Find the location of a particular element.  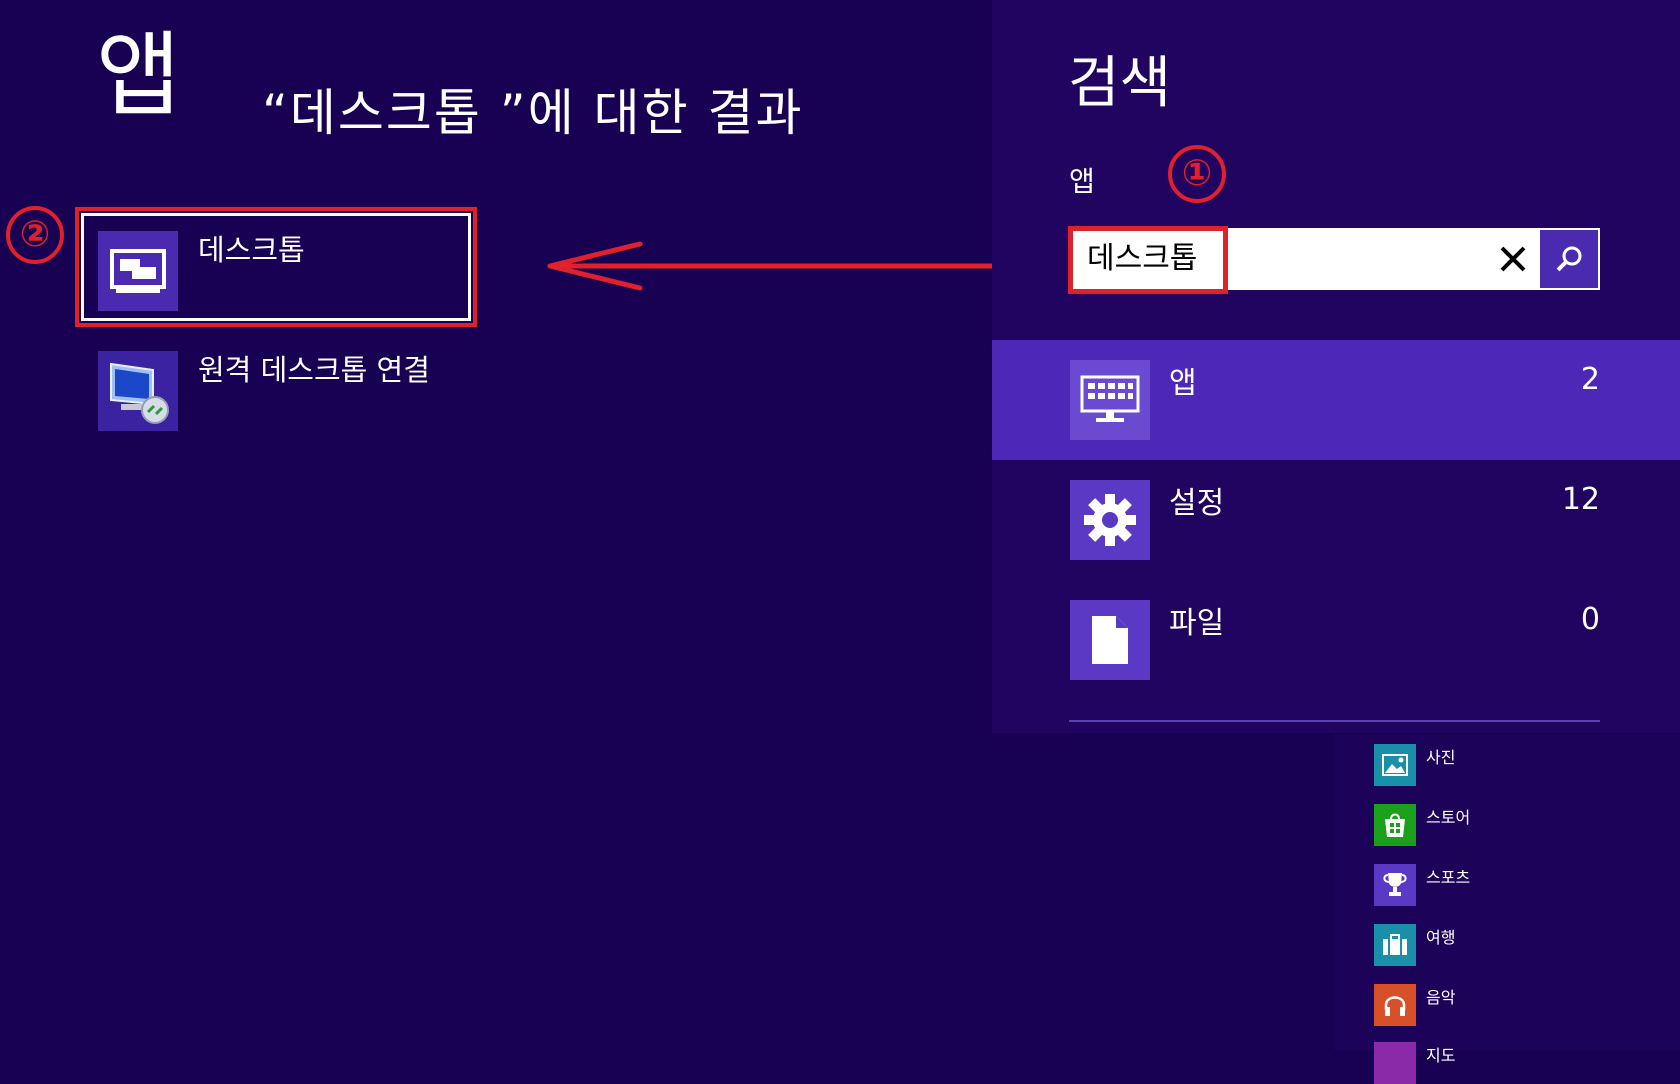

app-photos: 사진 is located at coordinates (1524, 765).